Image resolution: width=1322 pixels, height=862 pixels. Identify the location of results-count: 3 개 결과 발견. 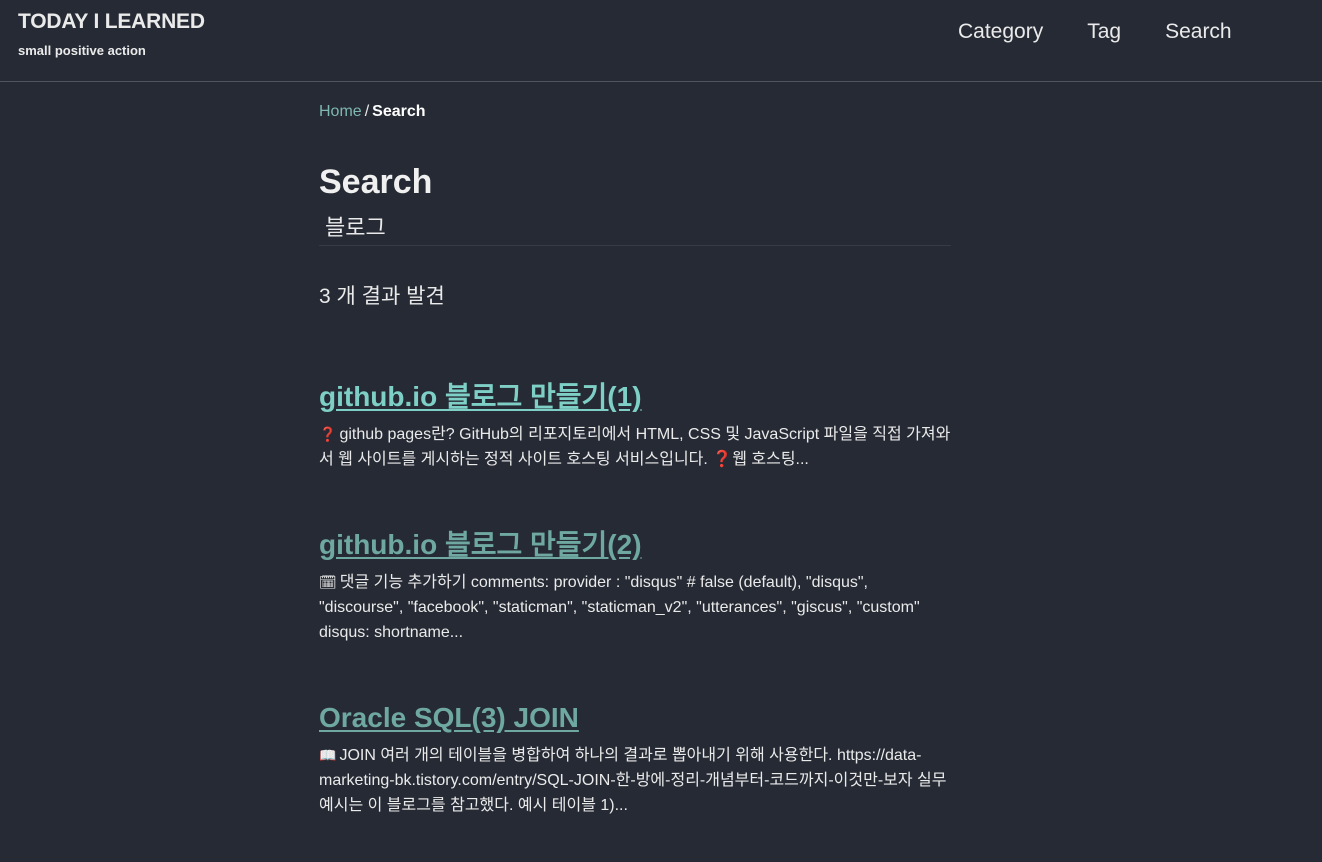
(382, 296).